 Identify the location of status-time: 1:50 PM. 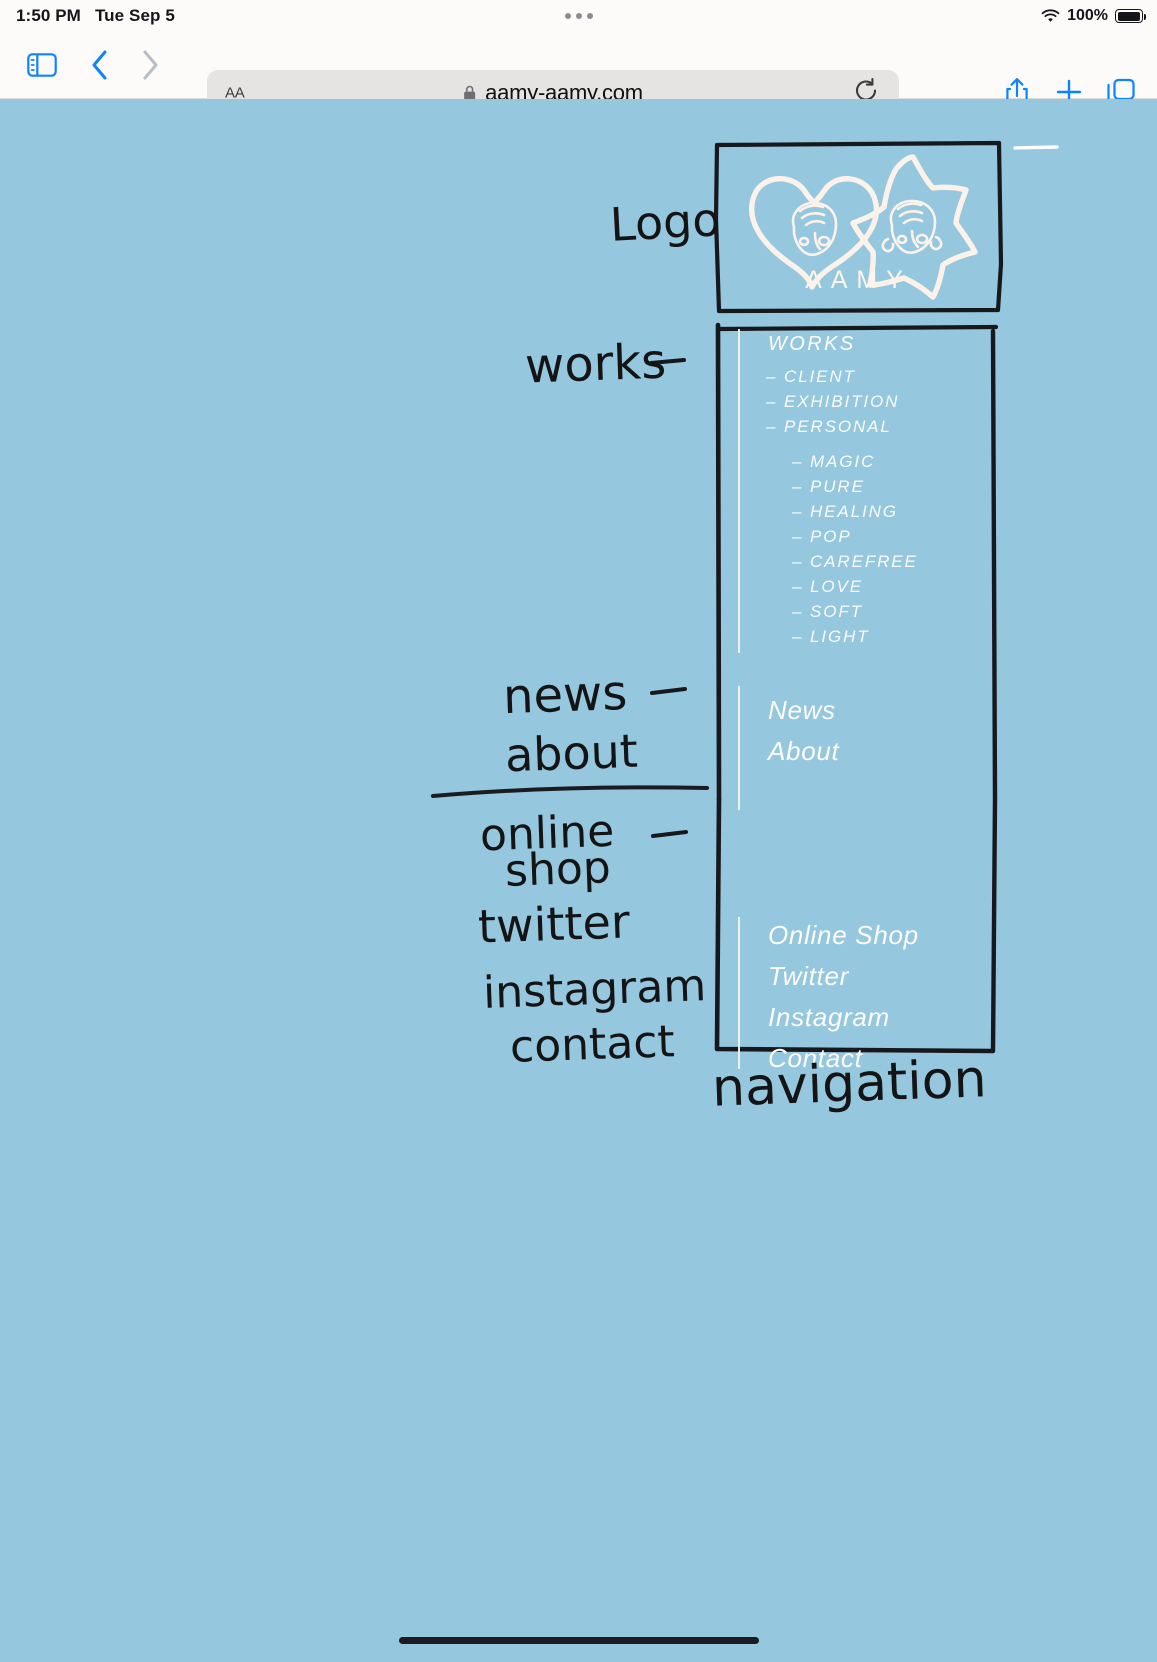
(48, 15).